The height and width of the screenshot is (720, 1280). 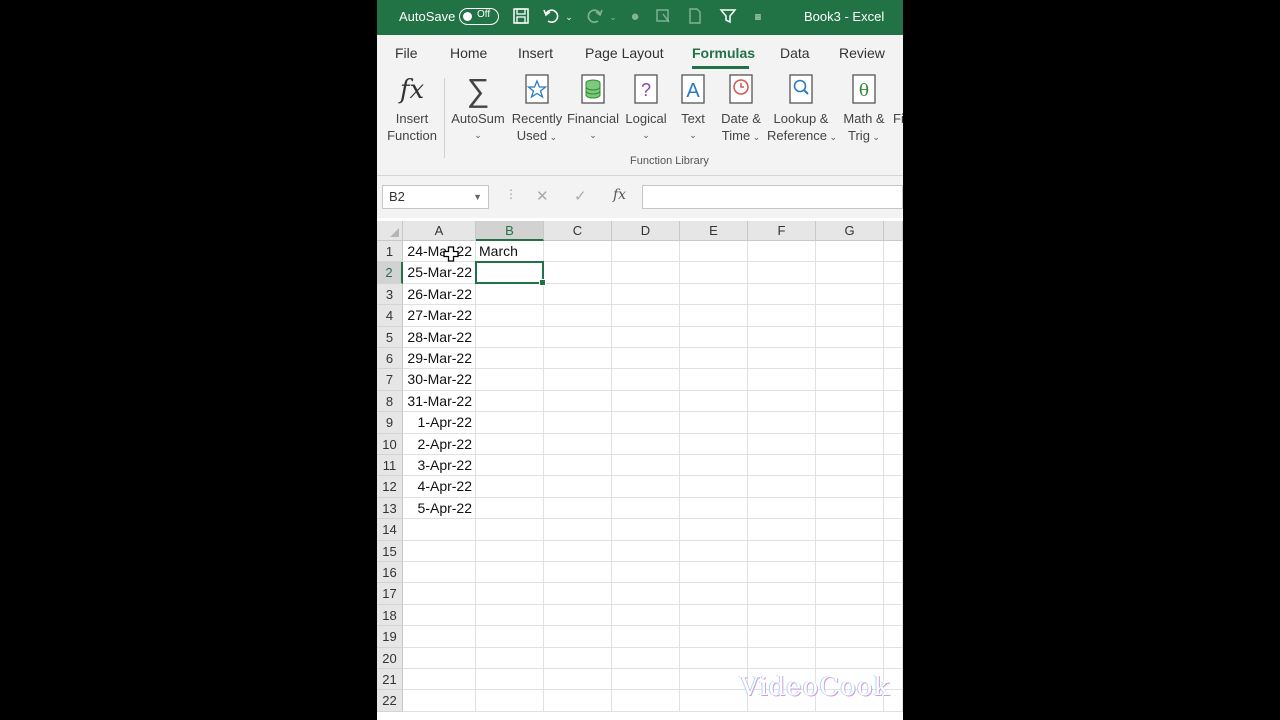 I want to click on financial-button: Financial ⌄, so click(x=593, y=107).